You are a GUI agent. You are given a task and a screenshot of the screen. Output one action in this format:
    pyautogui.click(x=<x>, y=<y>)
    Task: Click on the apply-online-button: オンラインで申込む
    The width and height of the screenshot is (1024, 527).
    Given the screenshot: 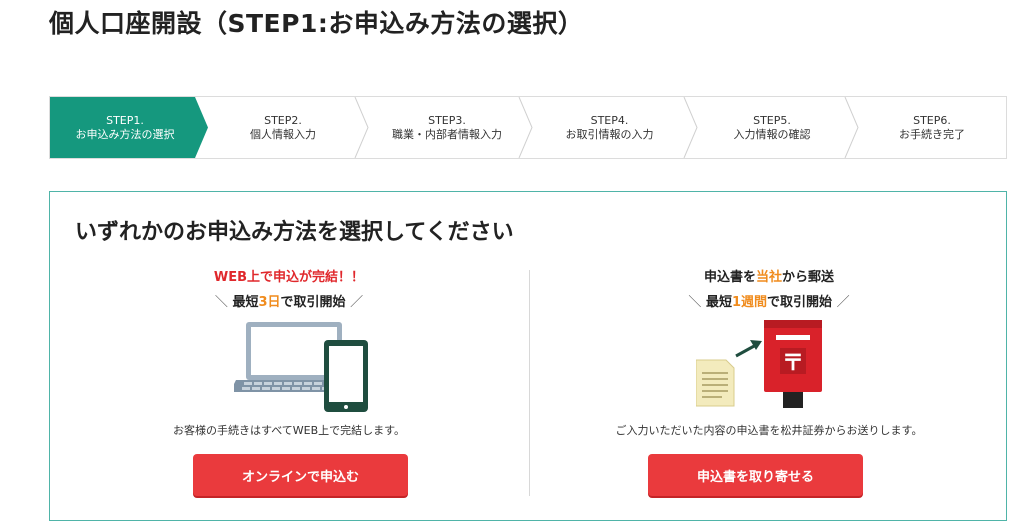 What is the action you would take?
    pyautogui.click(x=300, y=475)
    